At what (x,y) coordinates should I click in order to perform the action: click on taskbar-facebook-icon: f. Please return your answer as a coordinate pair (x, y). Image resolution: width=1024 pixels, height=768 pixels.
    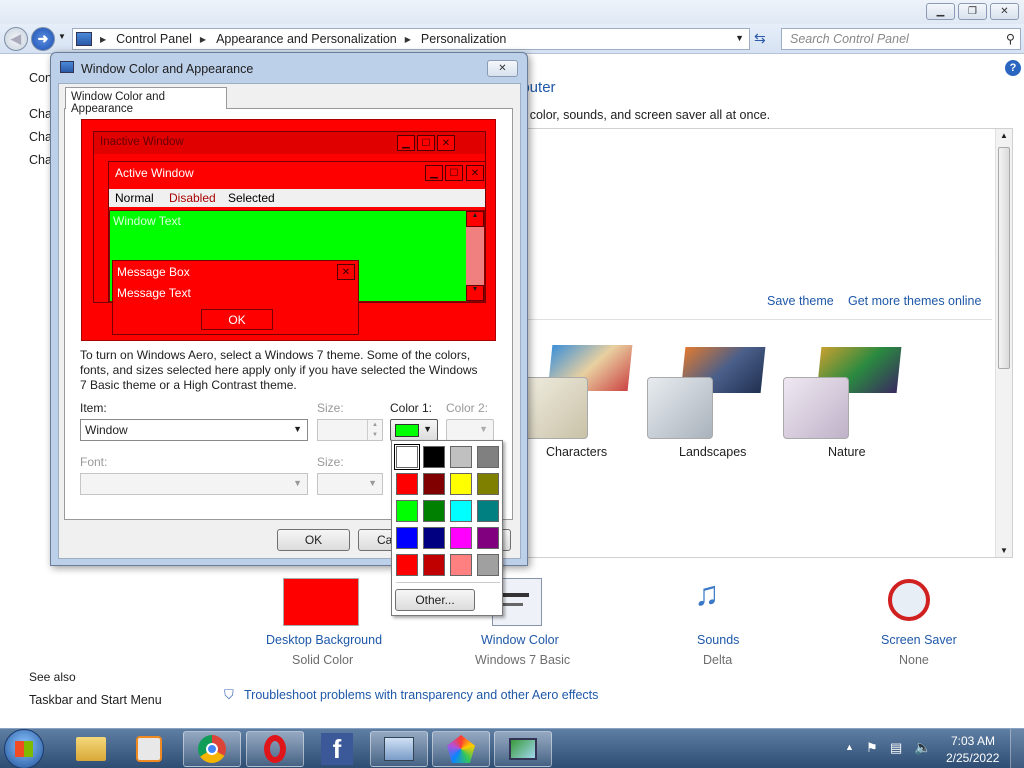
    Looking at the image, I should click on (337, 749).